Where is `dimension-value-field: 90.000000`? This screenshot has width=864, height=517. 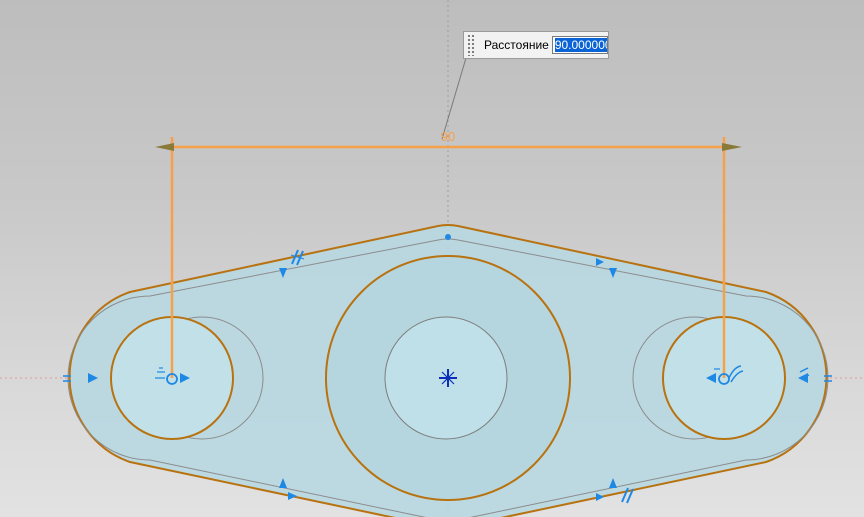 dimension-value-field: 90.000000 is located at coordinates (579, 45).